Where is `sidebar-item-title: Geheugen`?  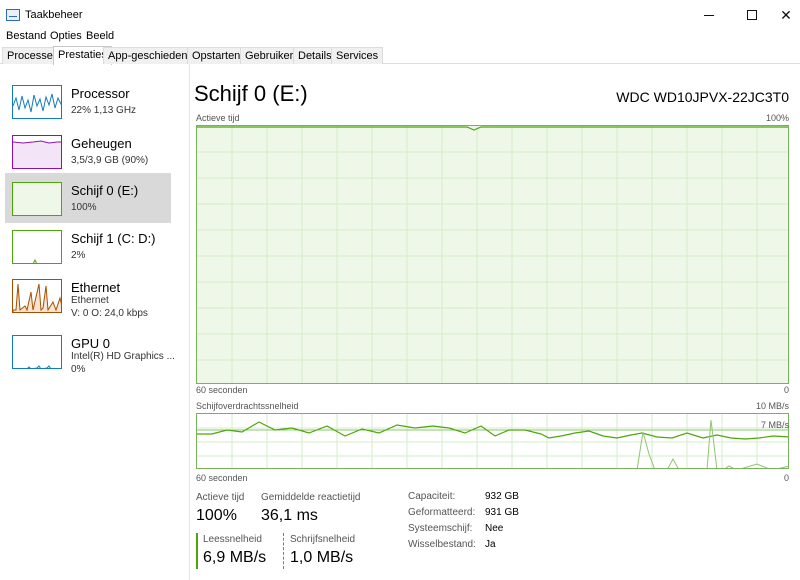
sidebar-item-title: Geheugen is located at coordinates (101, 143).